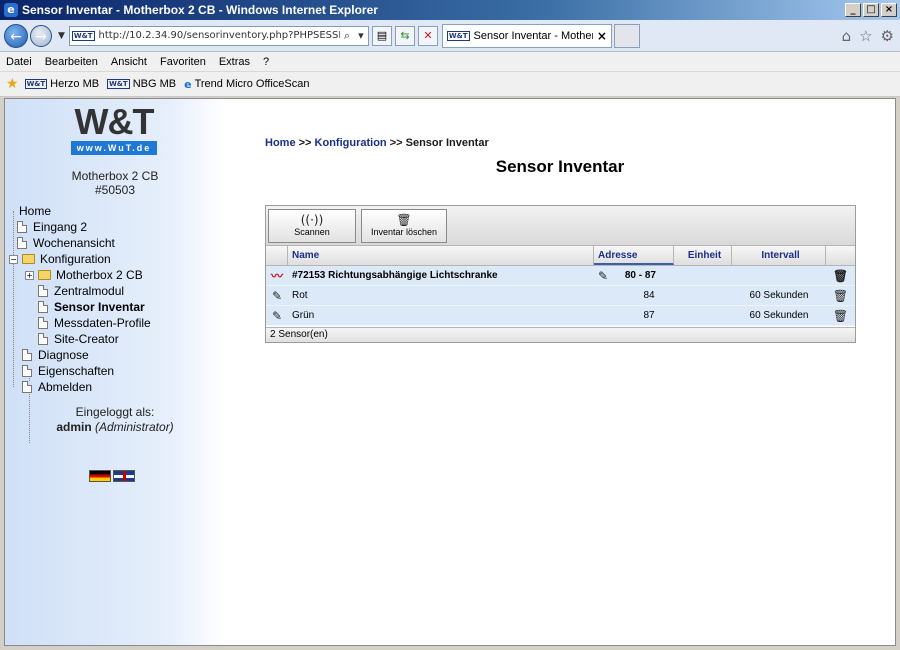 The image size is (900, 650). Describe the element at coordinates (29, 275) in the screenshot. I see `expand-icon: +` at that location.